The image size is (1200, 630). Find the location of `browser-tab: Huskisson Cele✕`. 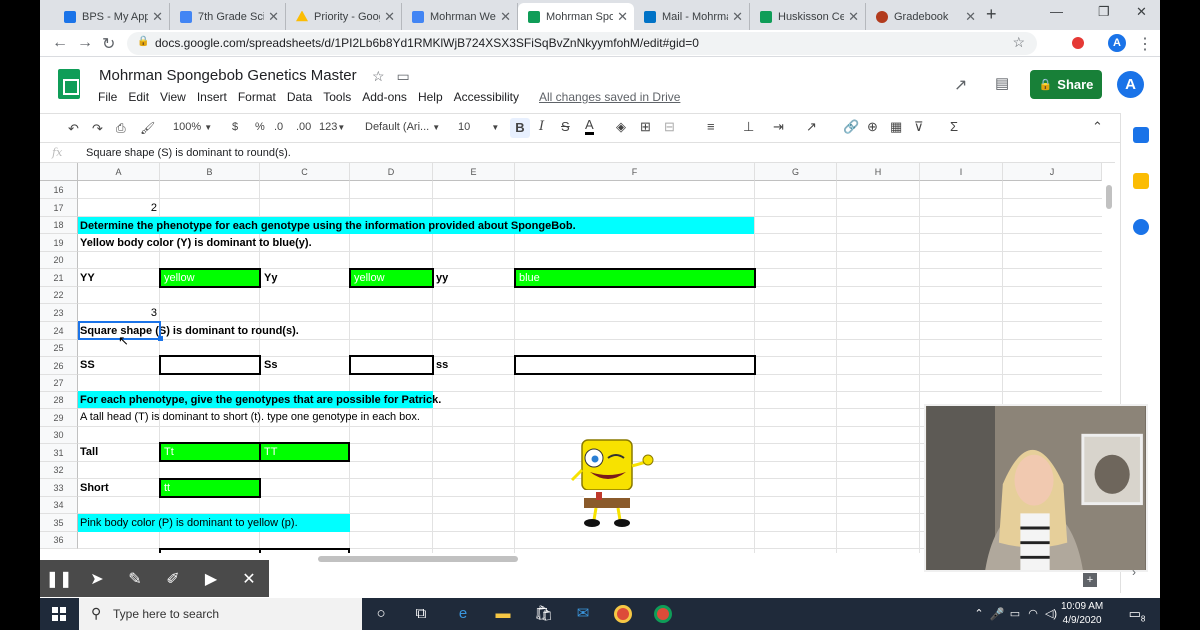

browser-tab: Huskisson Cele✕ is located at coordinates (808, 16).